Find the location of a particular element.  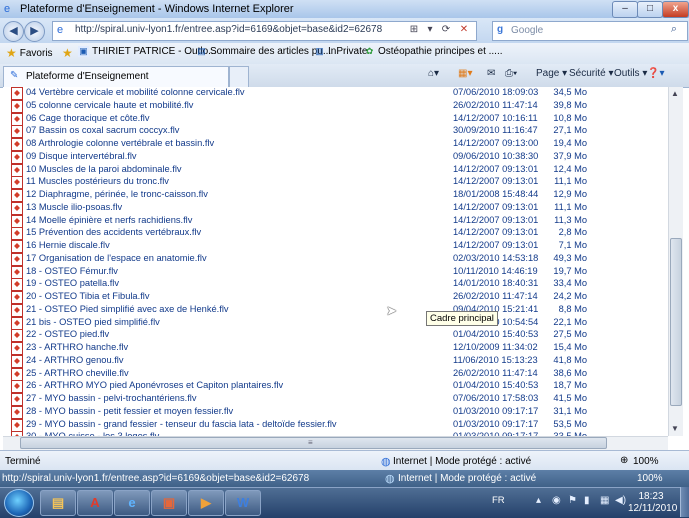

powerpoint-icon: ▣ is located at coordinates (169, 503).